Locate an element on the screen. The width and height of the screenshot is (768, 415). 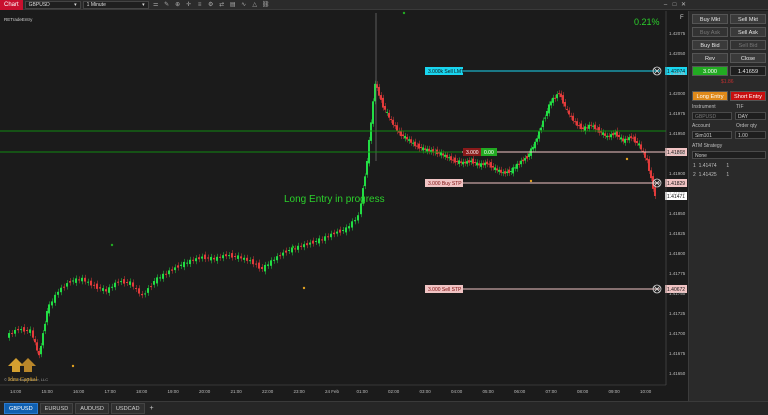
position-price-display: 1.41659 is located at coordinates (748, 71).